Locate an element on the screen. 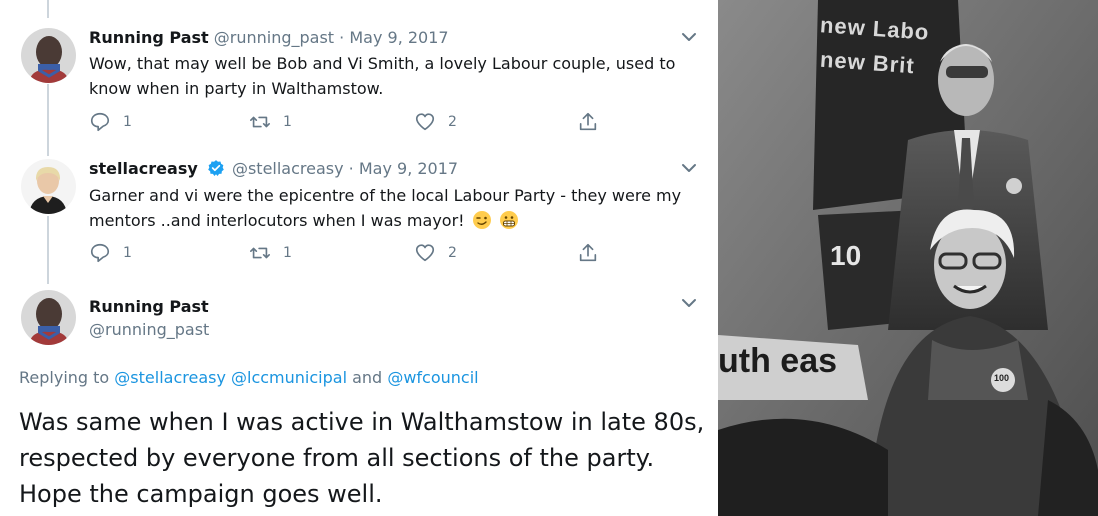 The image size is (1098, 516). stellacreasy-avatar-image is located at coordinates (48, 186).